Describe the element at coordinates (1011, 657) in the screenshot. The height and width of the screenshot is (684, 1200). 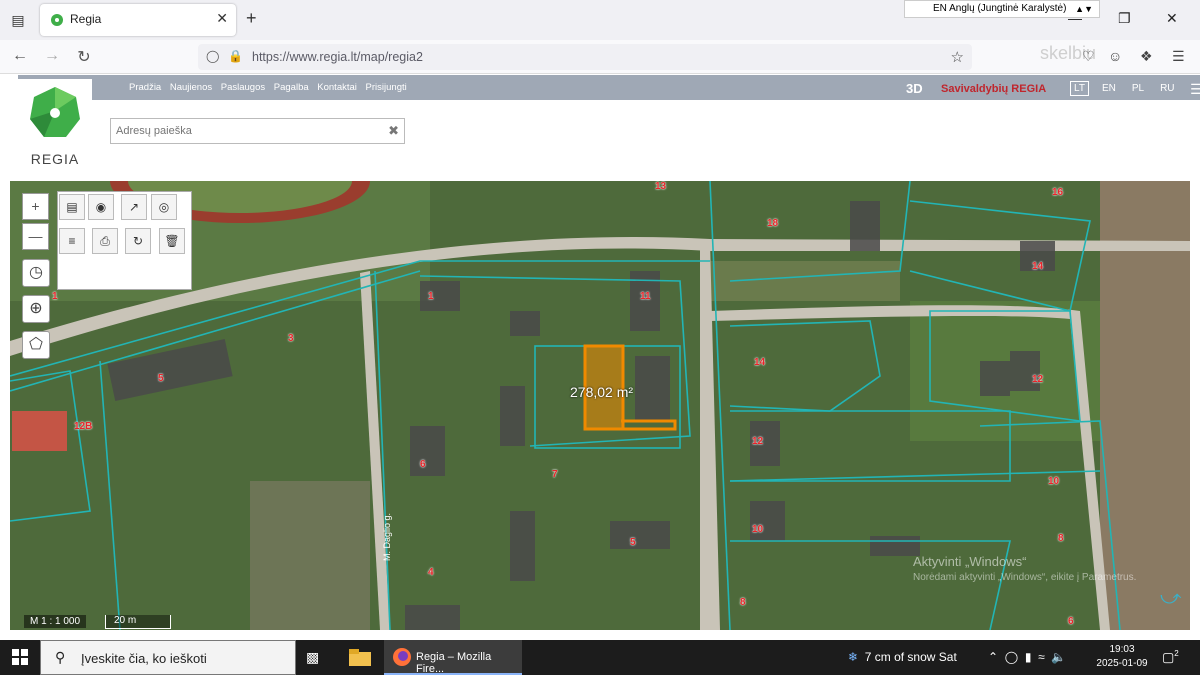
I see `meet-icon: ◯` at that location.